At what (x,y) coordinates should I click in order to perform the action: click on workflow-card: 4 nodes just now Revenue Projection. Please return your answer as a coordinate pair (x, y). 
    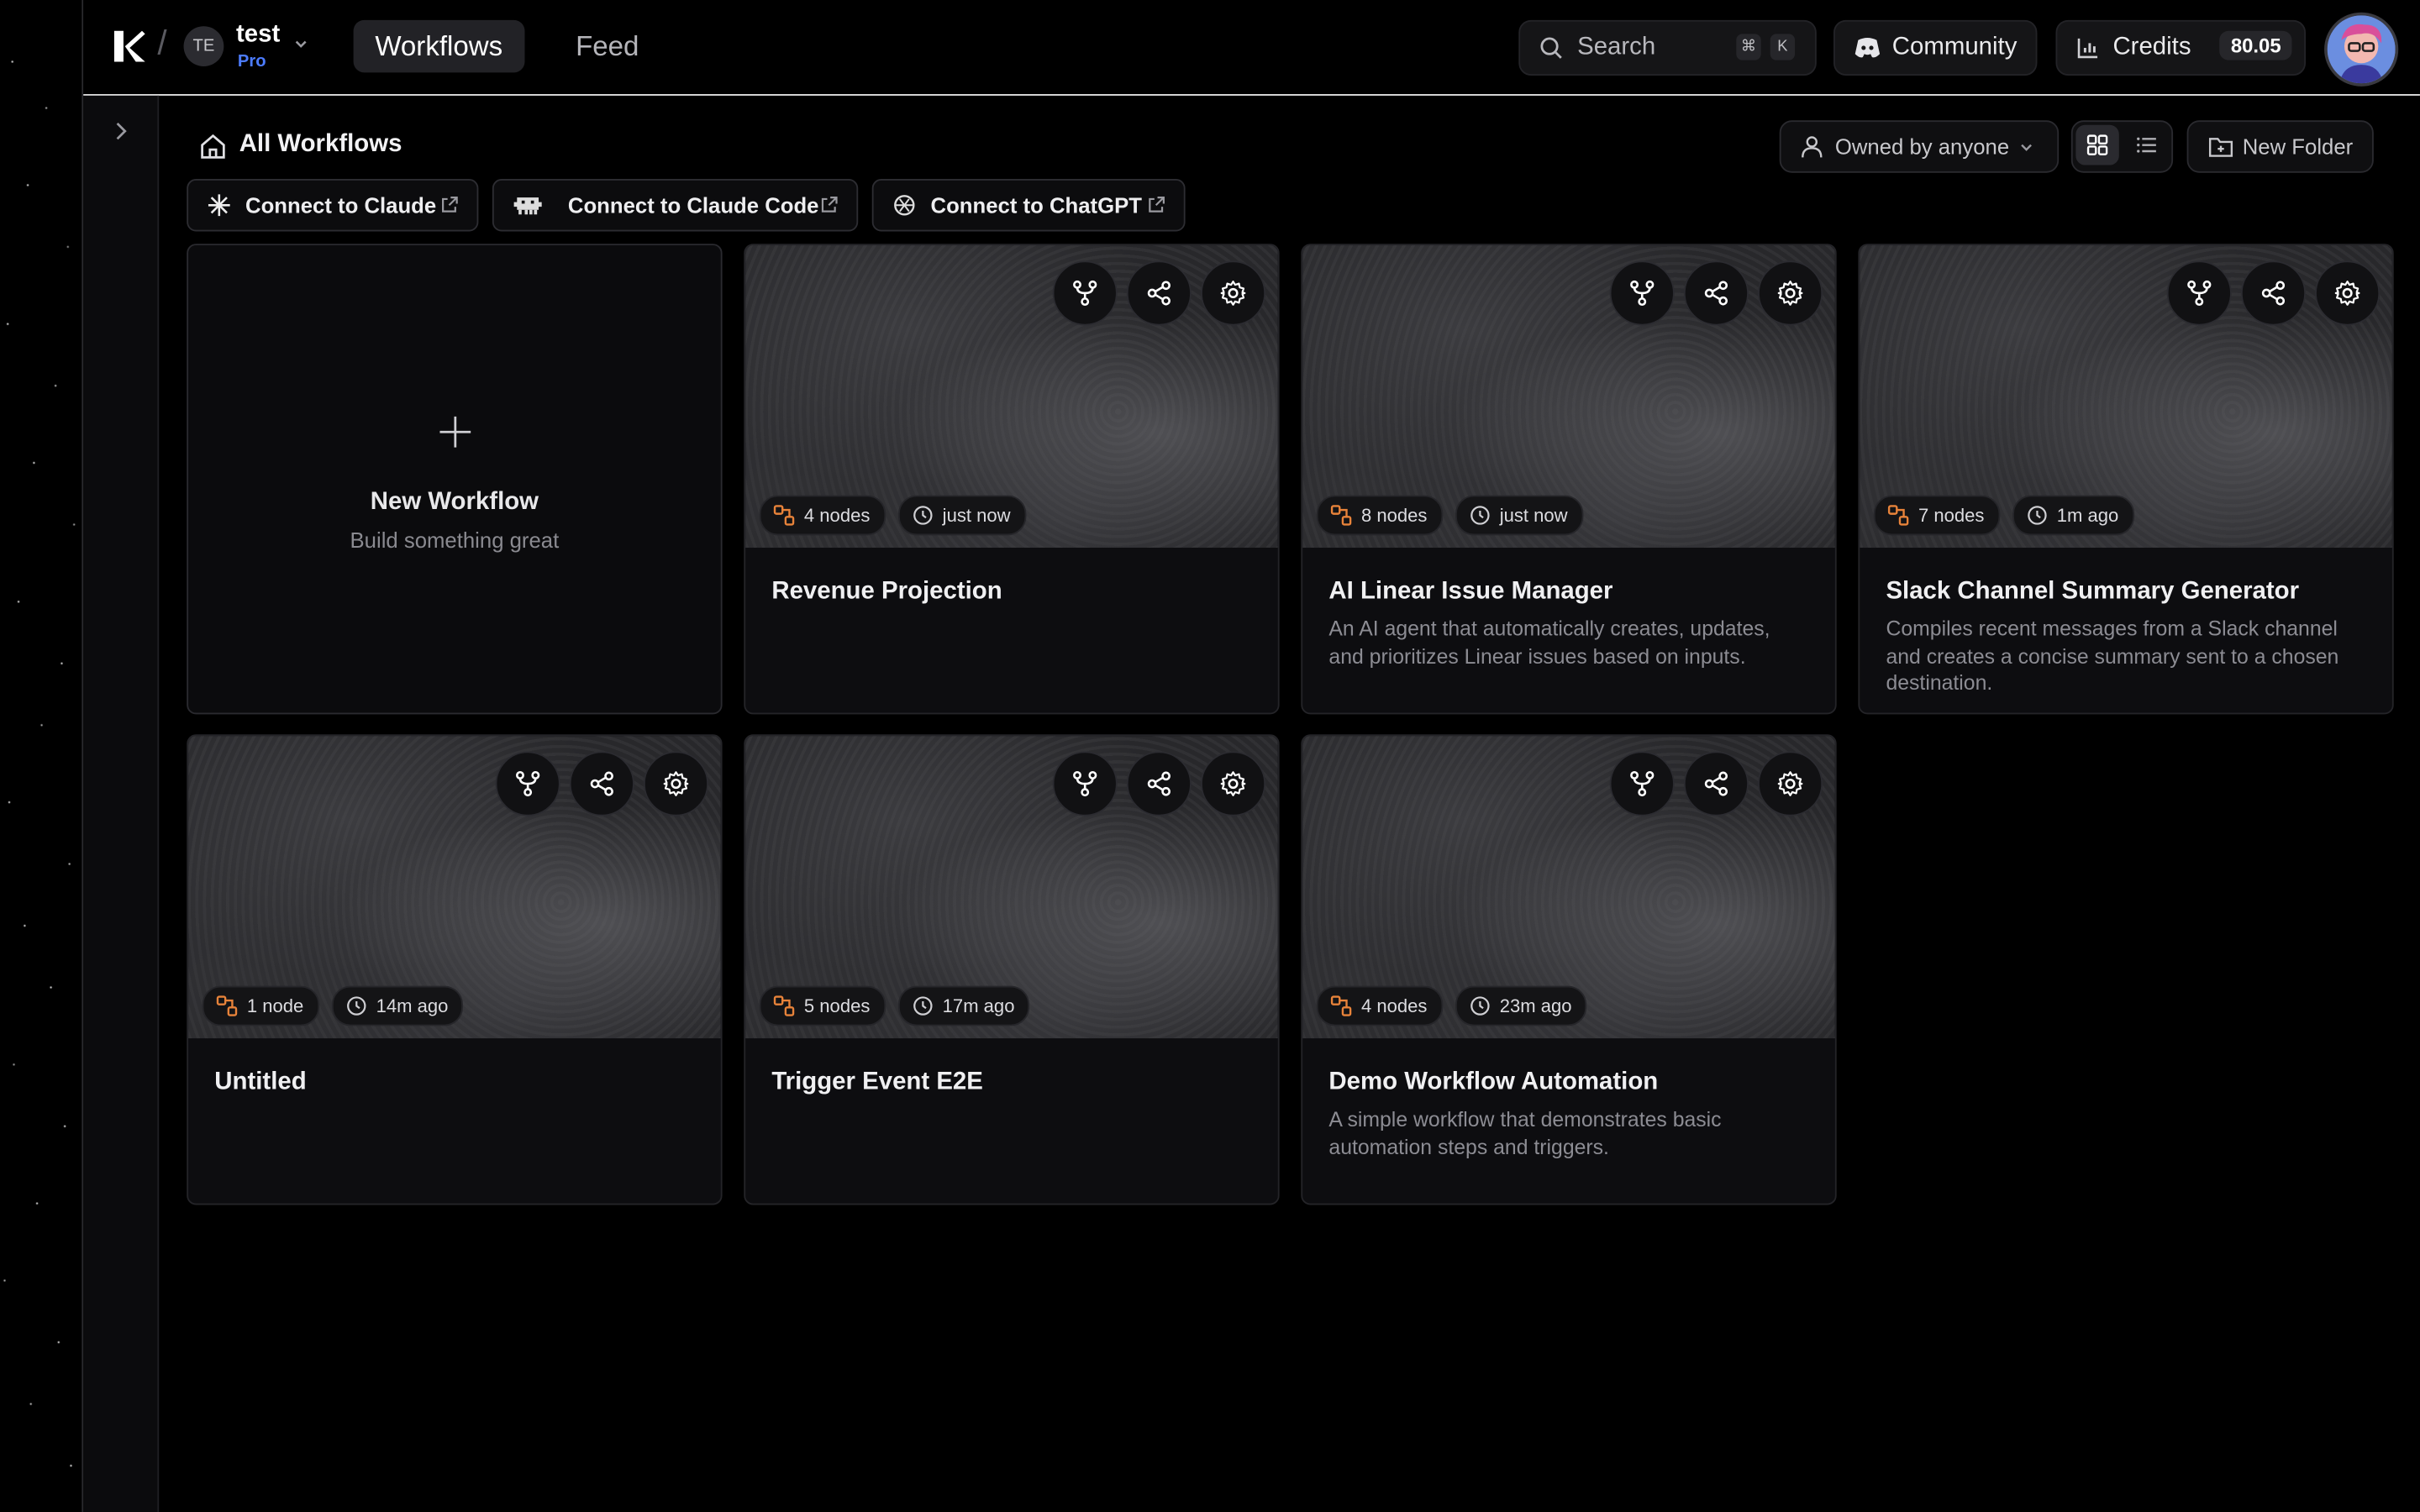
    Looking at the image, I should click on (1012, 479).